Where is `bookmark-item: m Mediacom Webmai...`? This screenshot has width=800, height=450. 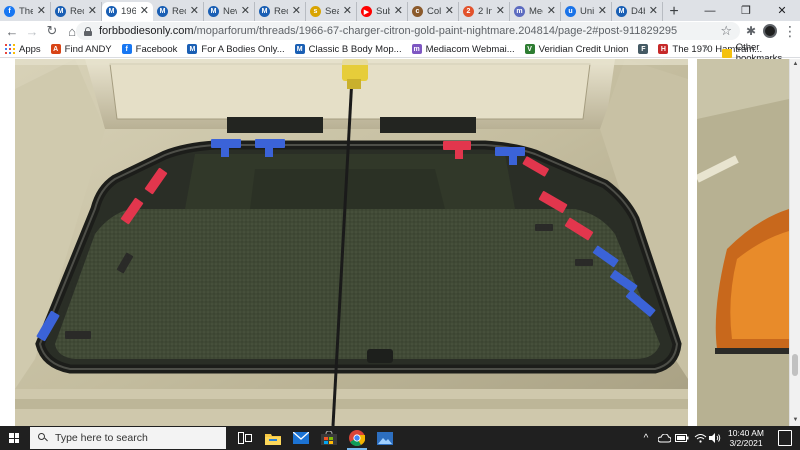
bookmark-item: m Mediacom Webmai... is located at coordinates (463, 49).